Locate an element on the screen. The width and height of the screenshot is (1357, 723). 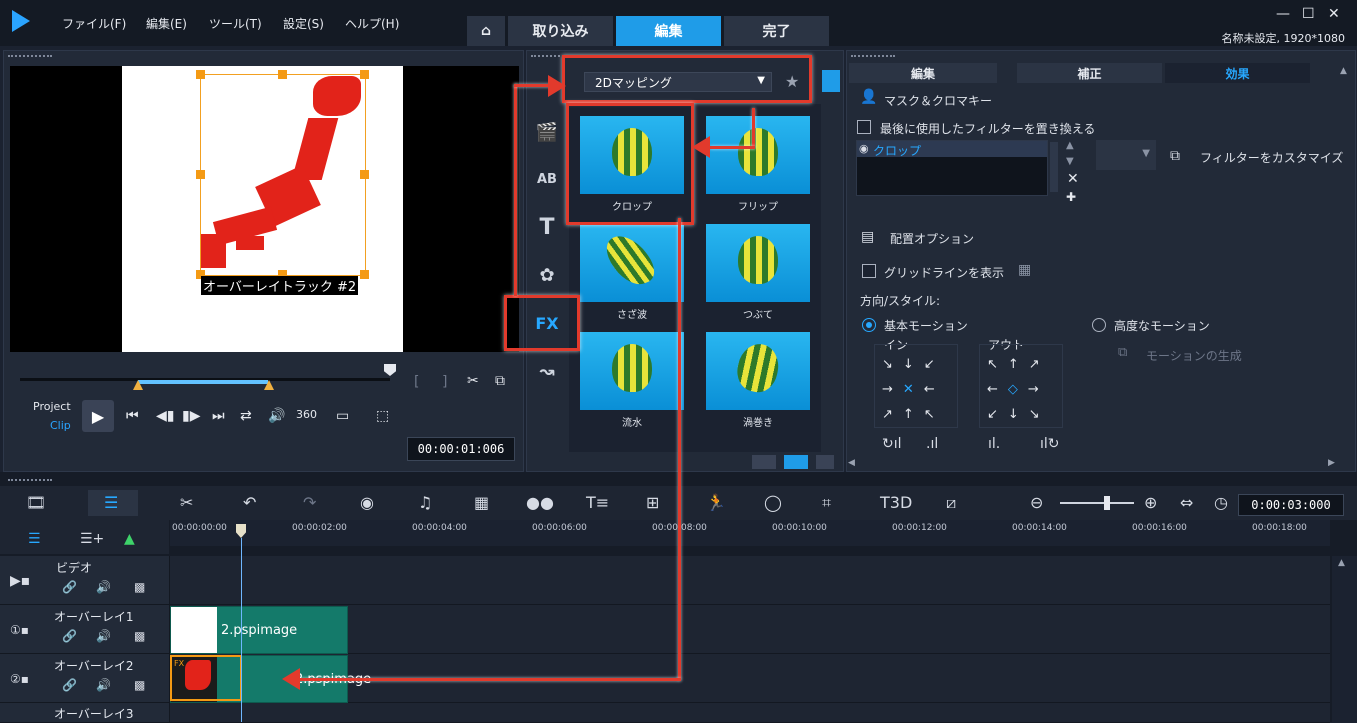
fit-project-icon: ⇔ is located at coordinates (1186, 502).